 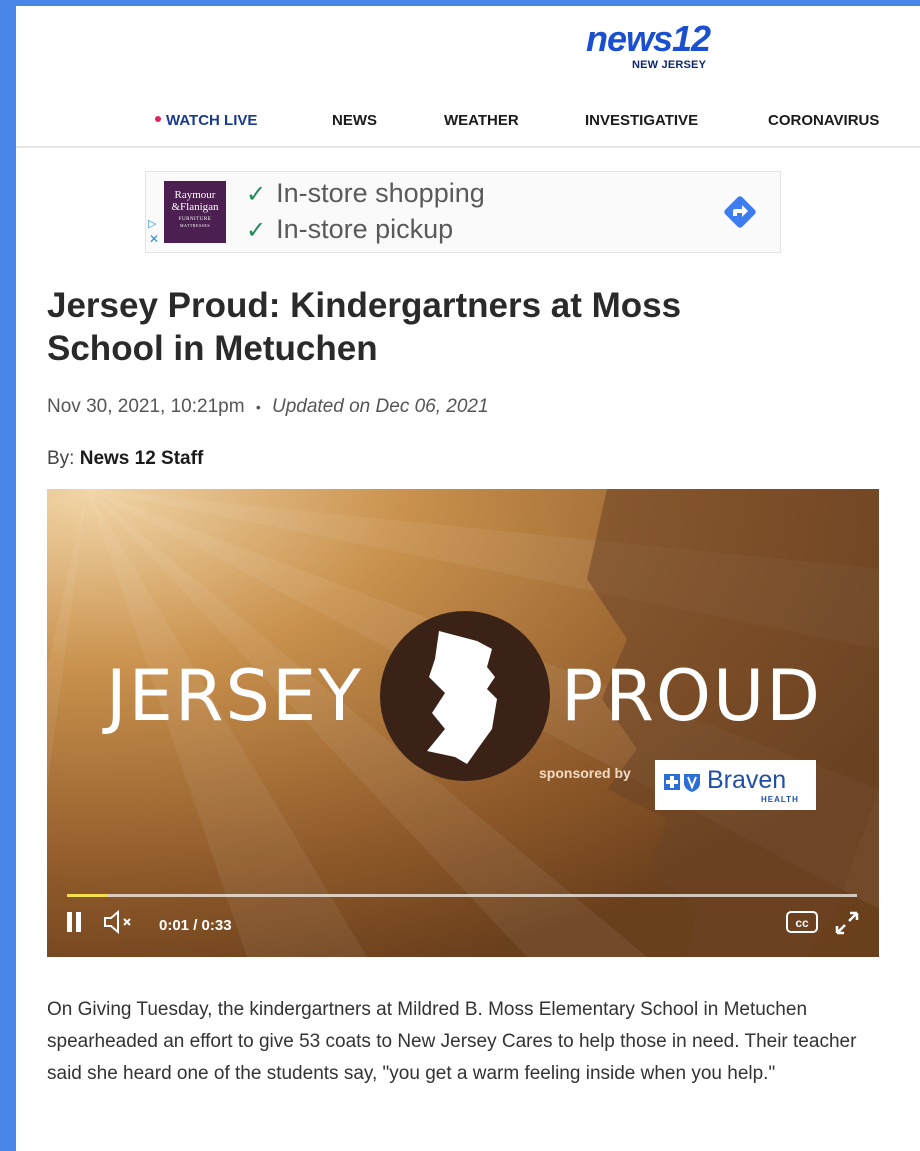 What do you see at coordinates (780, 799) in the screenshot?
I see `sponsor-sub: HEALTH` at bounding box center [780, 799].